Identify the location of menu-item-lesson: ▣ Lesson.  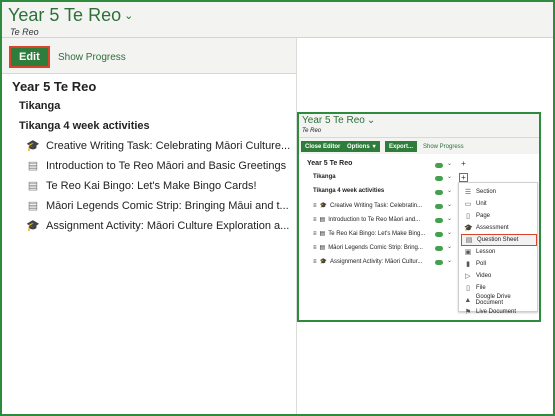
(499, 252).